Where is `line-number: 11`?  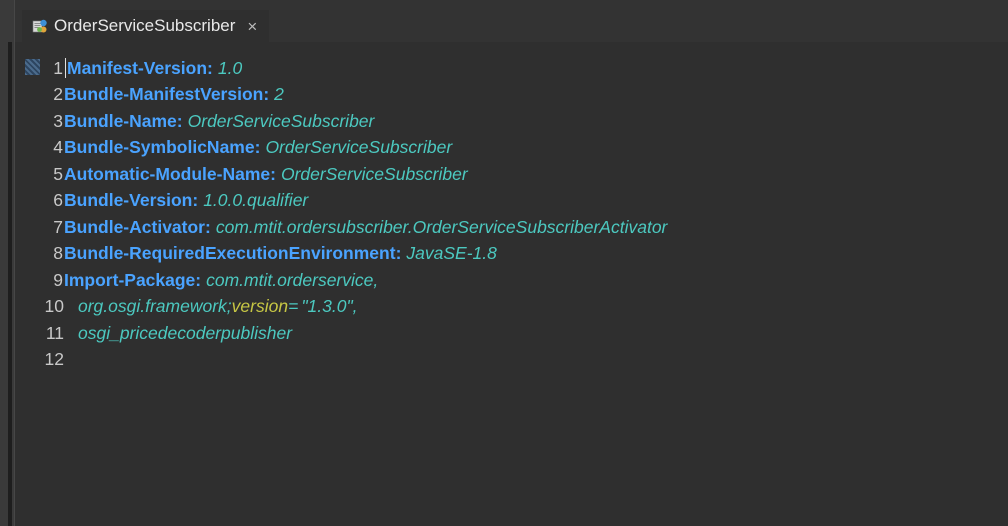 line-number: 11 is located at coordinates (54, 332).